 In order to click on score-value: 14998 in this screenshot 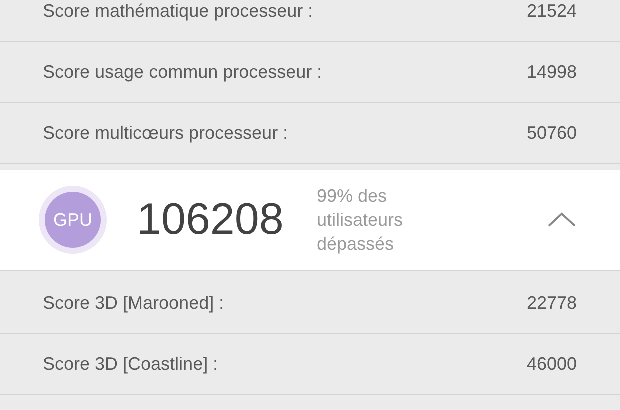, I will do `click(551, 72)`.